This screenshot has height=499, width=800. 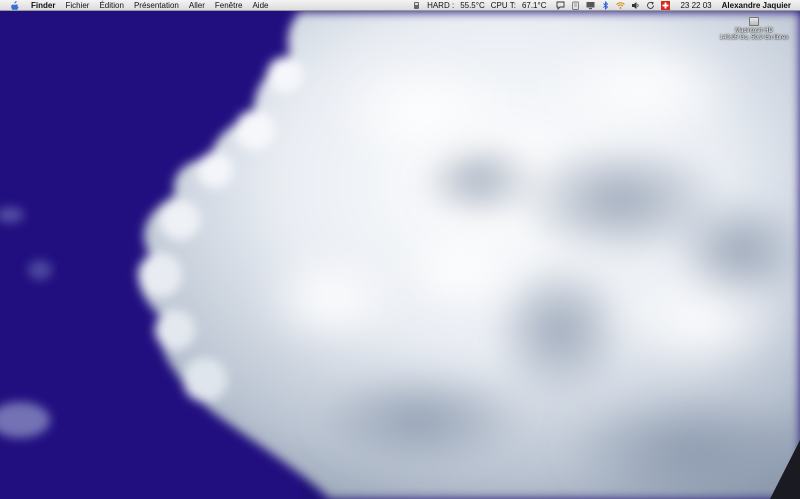 What do you see at coordinates (43, 5) in the screenshot?
I see `menu-finder: Finder` at bounding box center [43, 5].